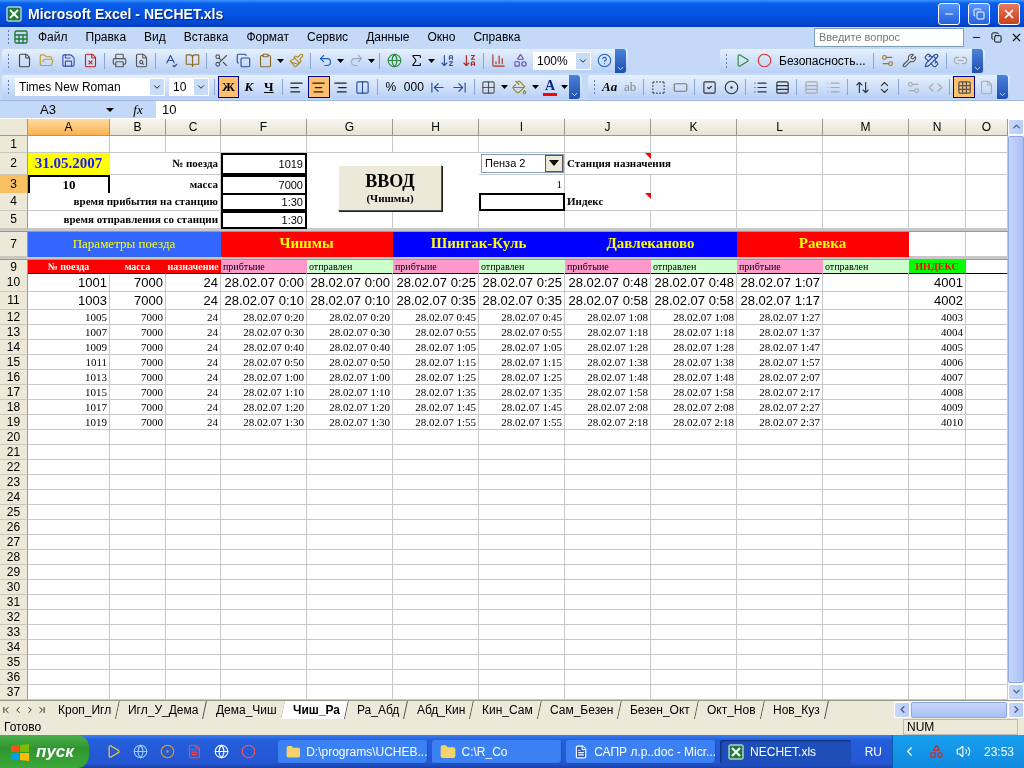  Describe the element at coordinates (126, 13) in the screenshot. I see `window-title: Microsoft Excel - NECHET.xls` at that location.